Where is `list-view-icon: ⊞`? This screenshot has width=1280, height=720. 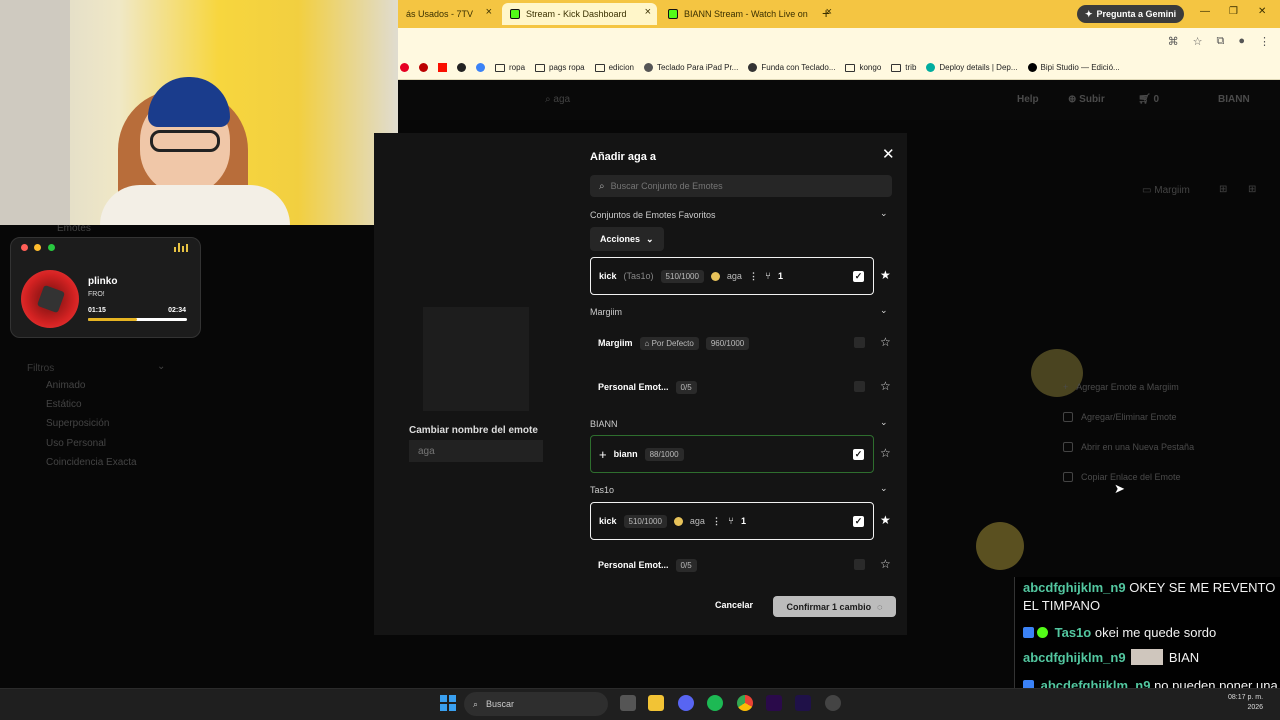 list-view-icon: ⊞ is located at coordinates (1252, 189).